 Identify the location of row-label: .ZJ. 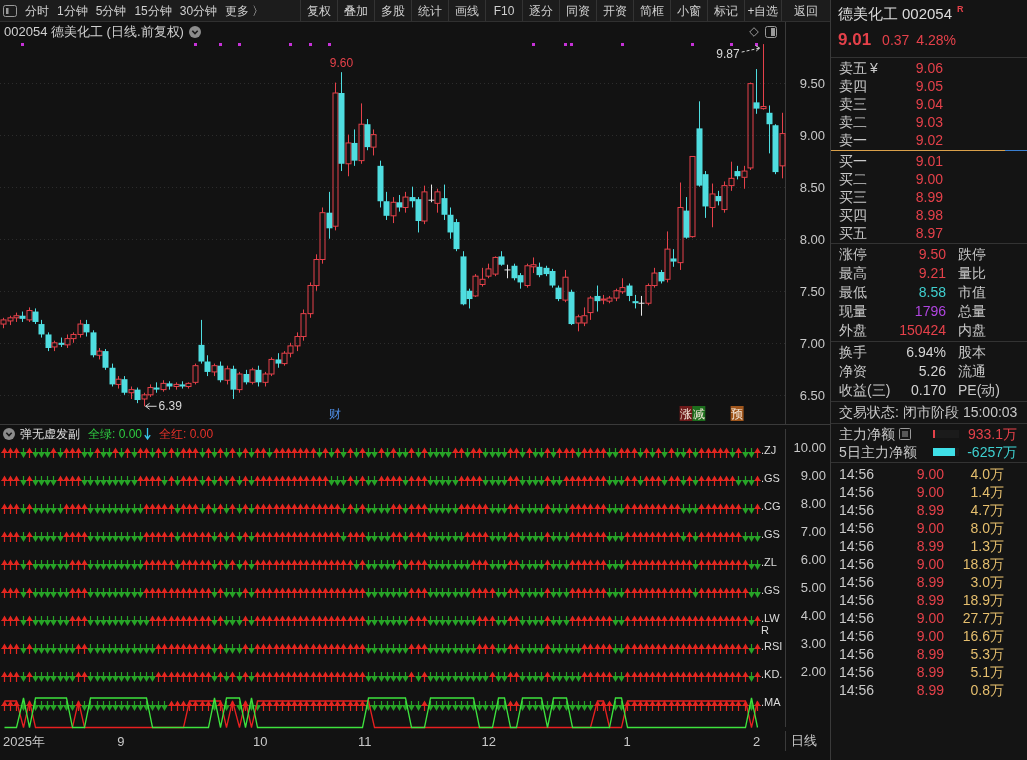
(769, 450).